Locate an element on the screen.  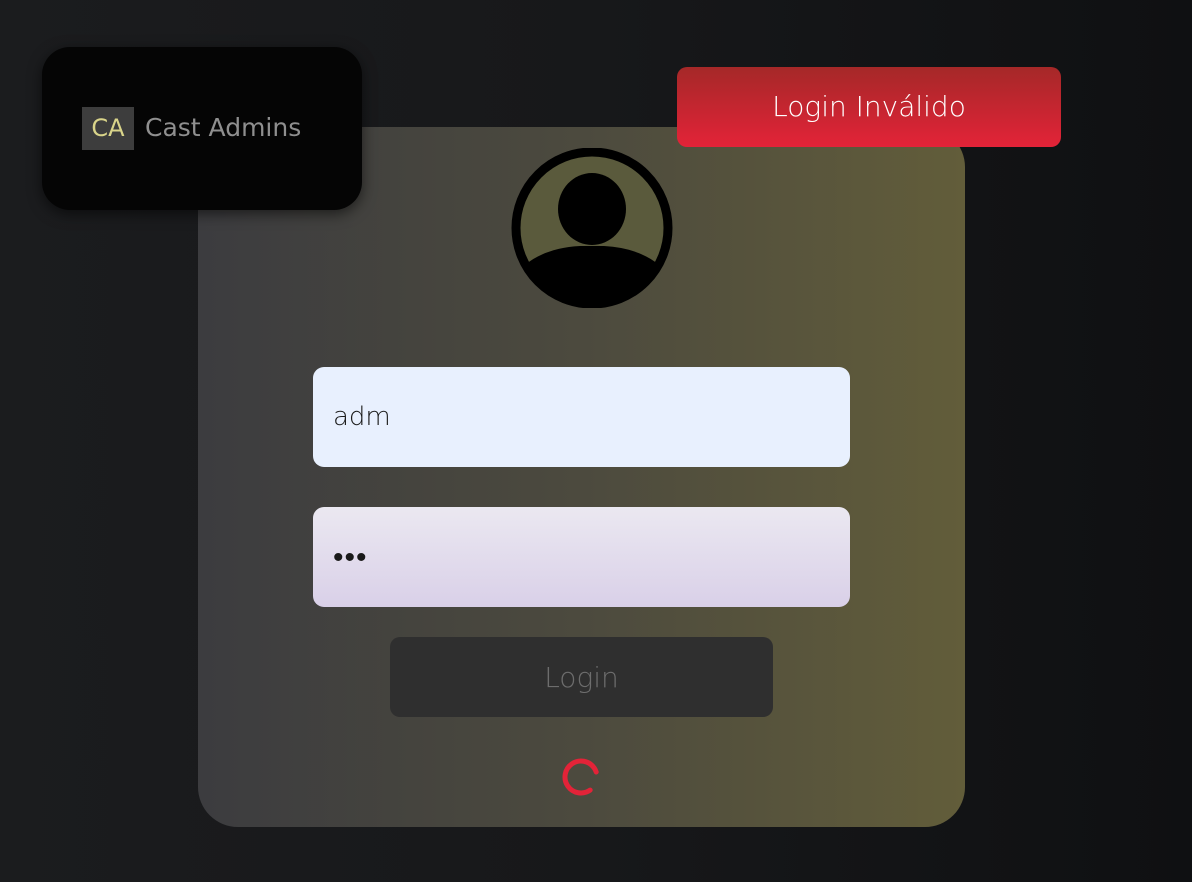
login-button: Login is located at coordinates (581, 677).